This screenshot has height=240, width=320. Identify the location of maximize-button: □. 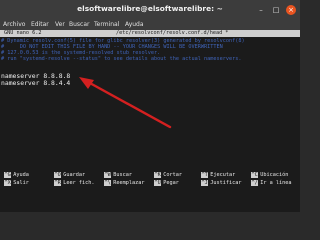
(276, 10).